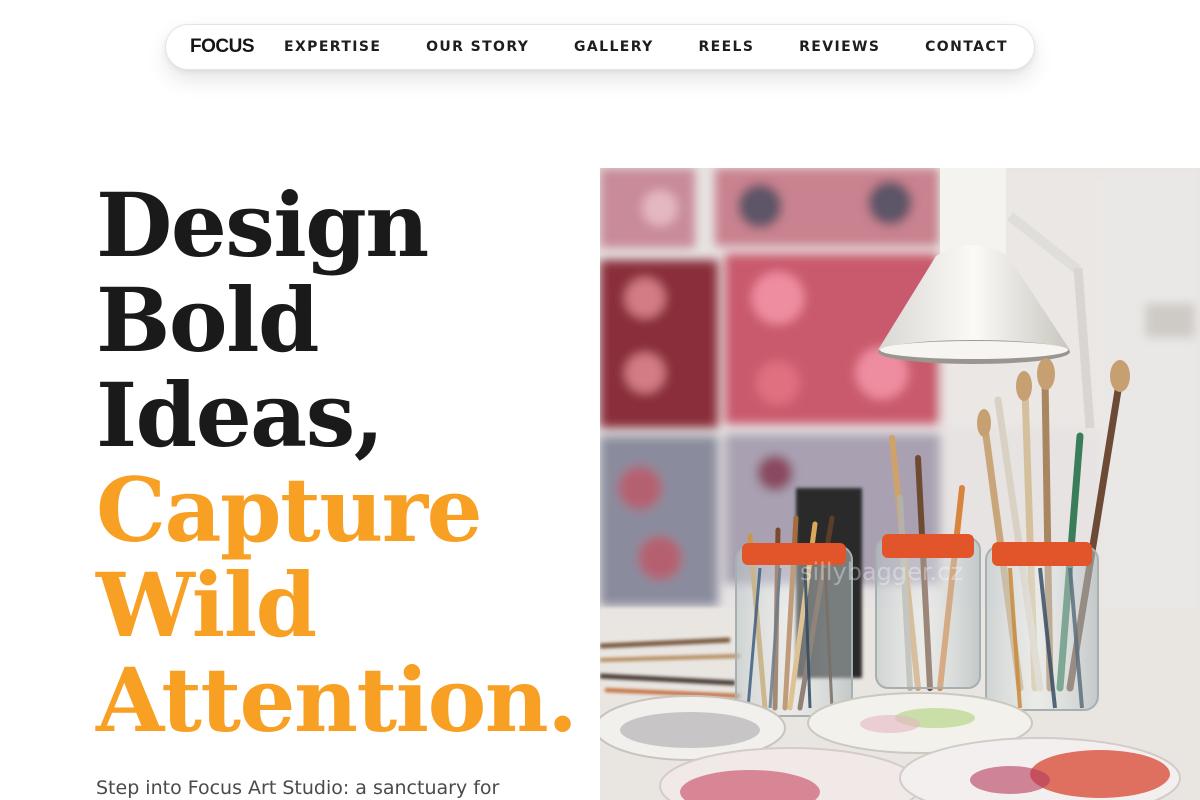 Image resolution: width=1200 pixels, height=800 pixels. What do you see at coordinates (240, 415) in the screenshot?
I see `hero-title-line: Ideas,` at bounding box center [240, 415].